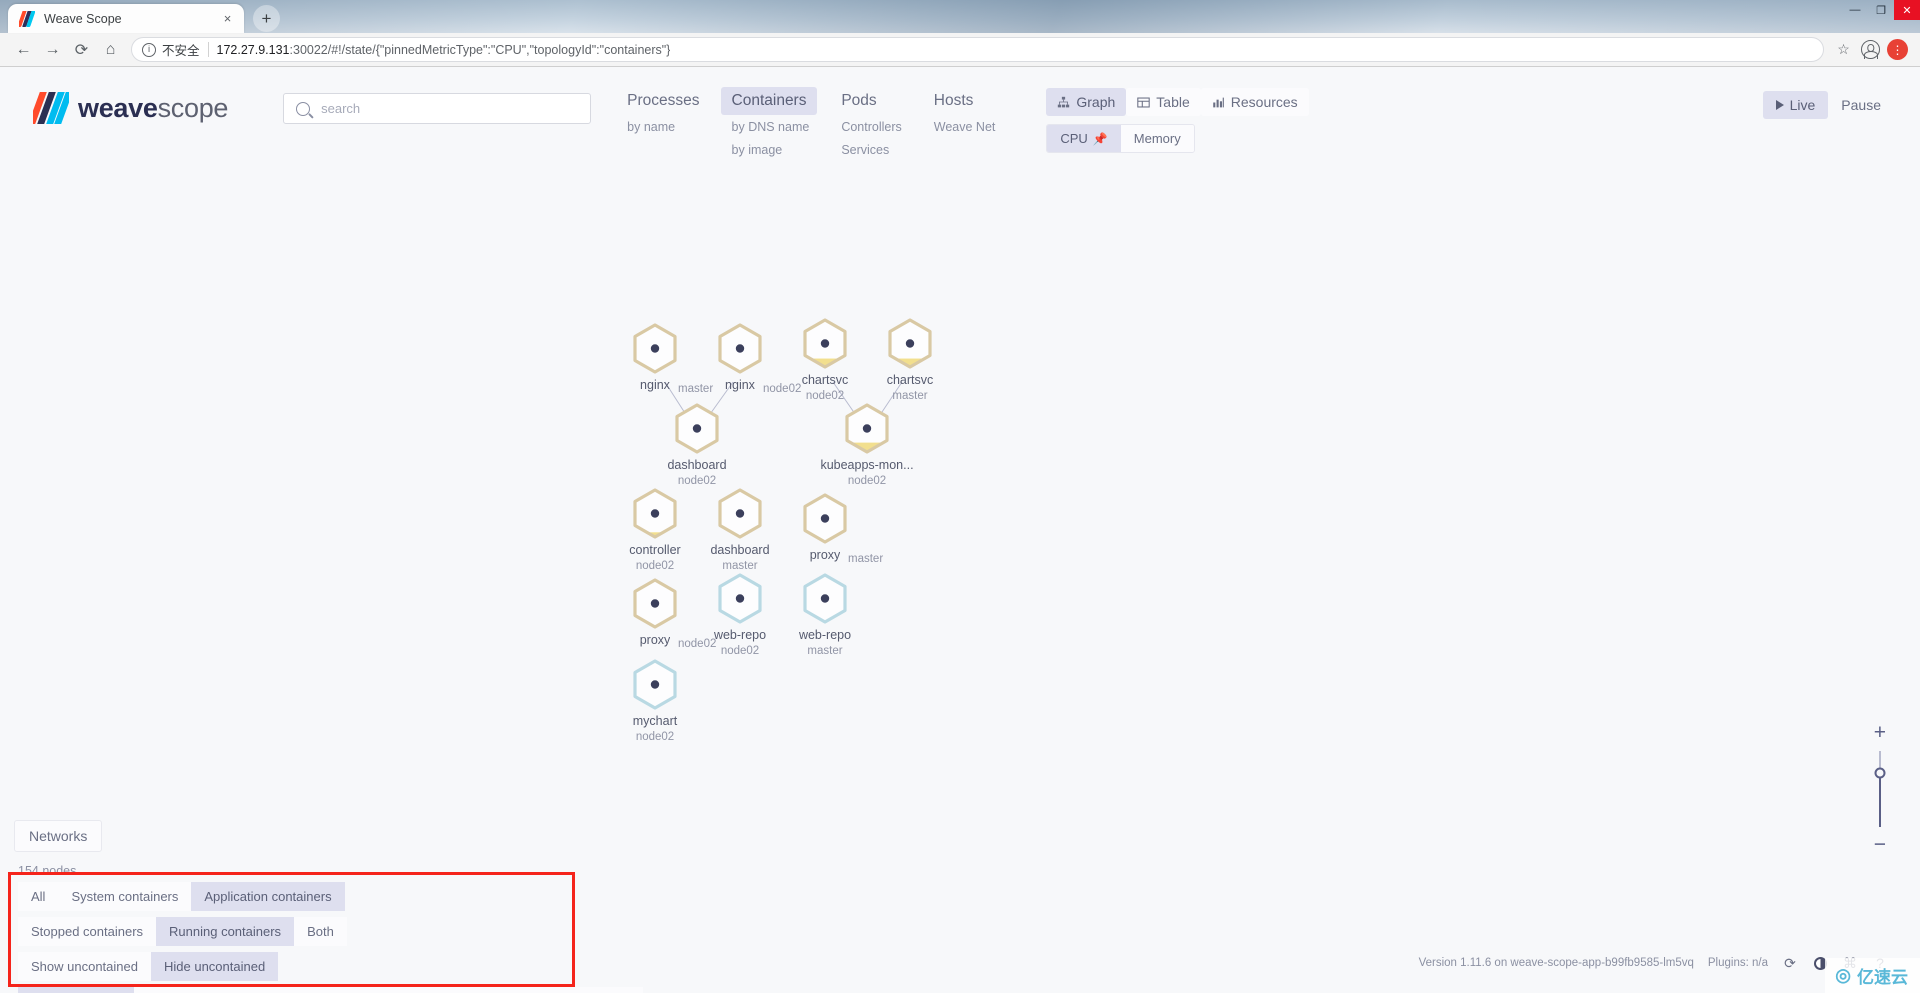  What do you see at coordinates (1163, 102) in the screenshot?
I see `view-mode-table: Table` at bounding box center [1163, 102].